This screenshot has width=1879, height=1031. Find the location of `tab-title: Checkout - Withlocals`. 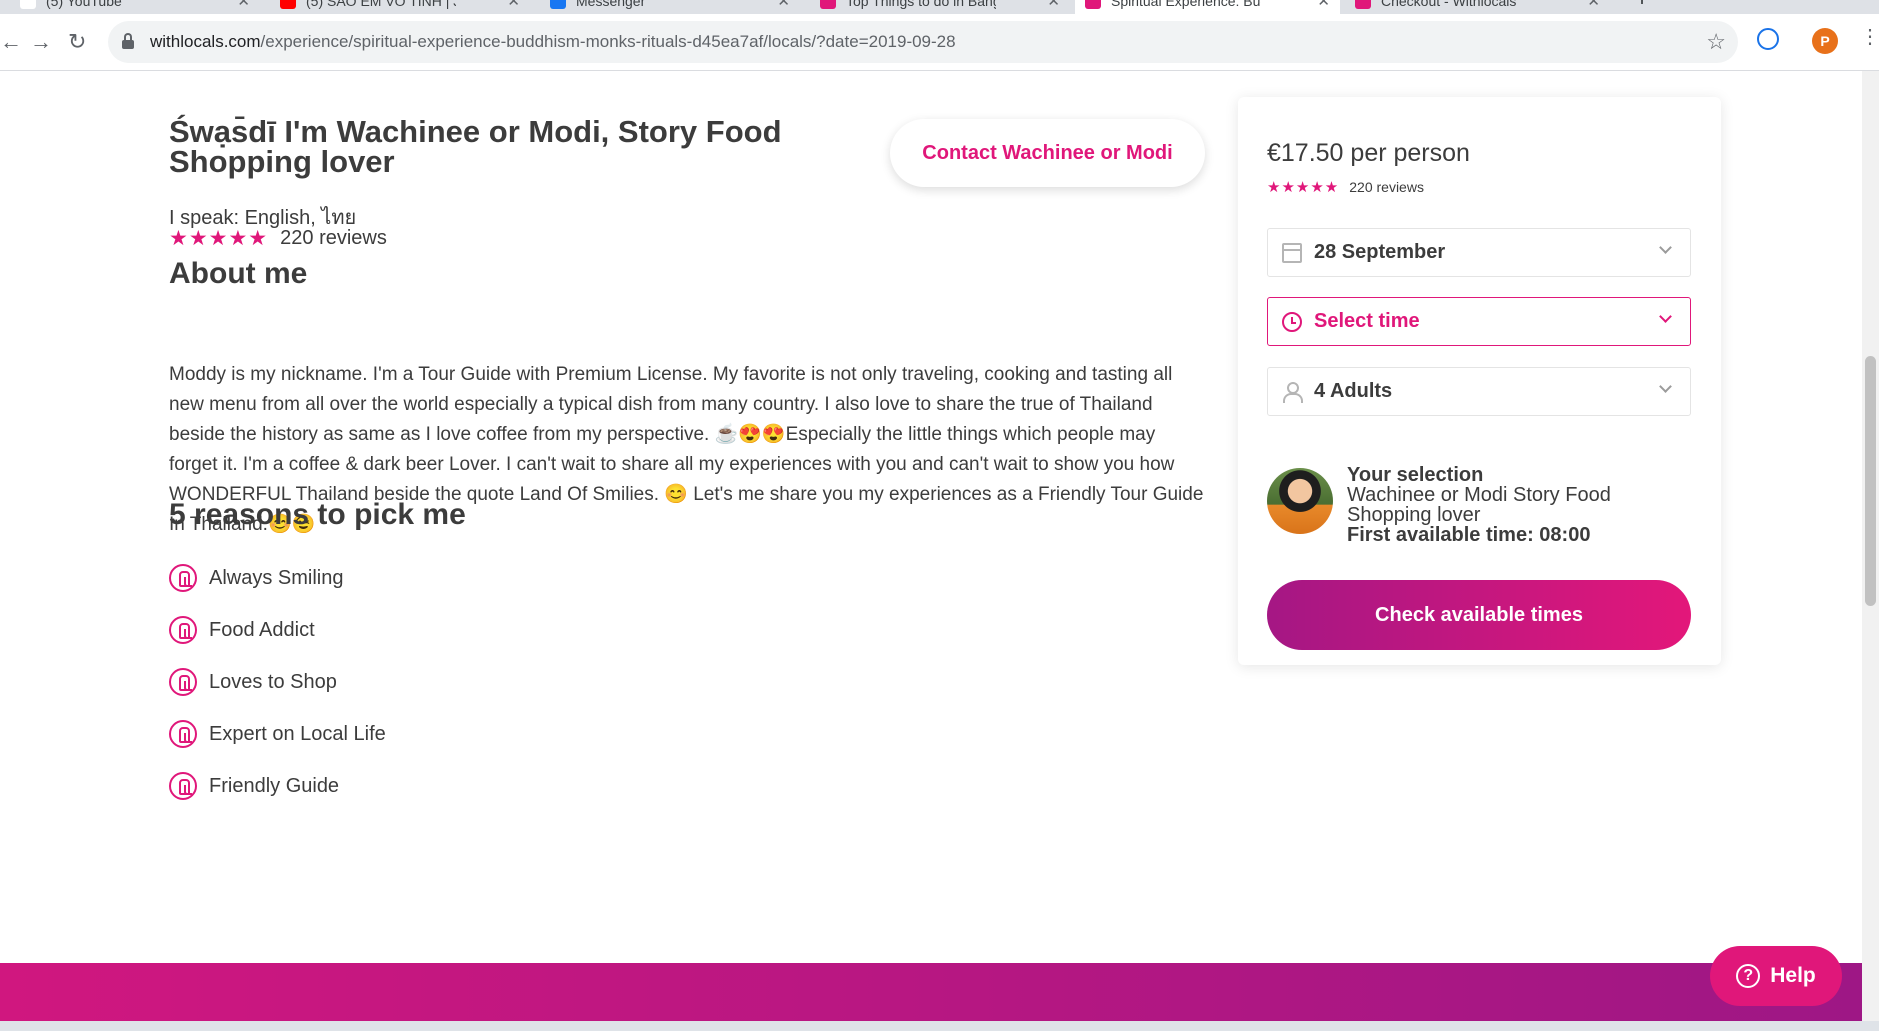

tab-title: Checkout - Withlocals is located at coordinates (1449, 4).